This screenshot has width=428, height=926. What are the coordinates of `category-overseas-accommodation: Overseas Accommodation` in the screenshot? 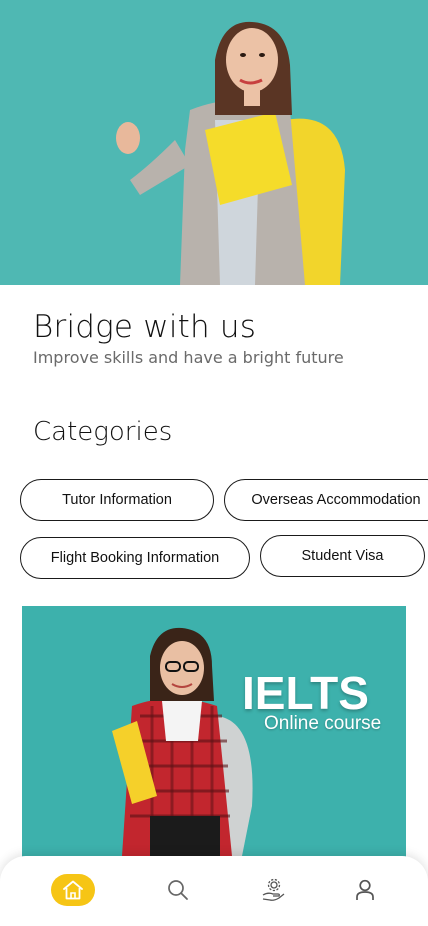 It's located at (326, 500).